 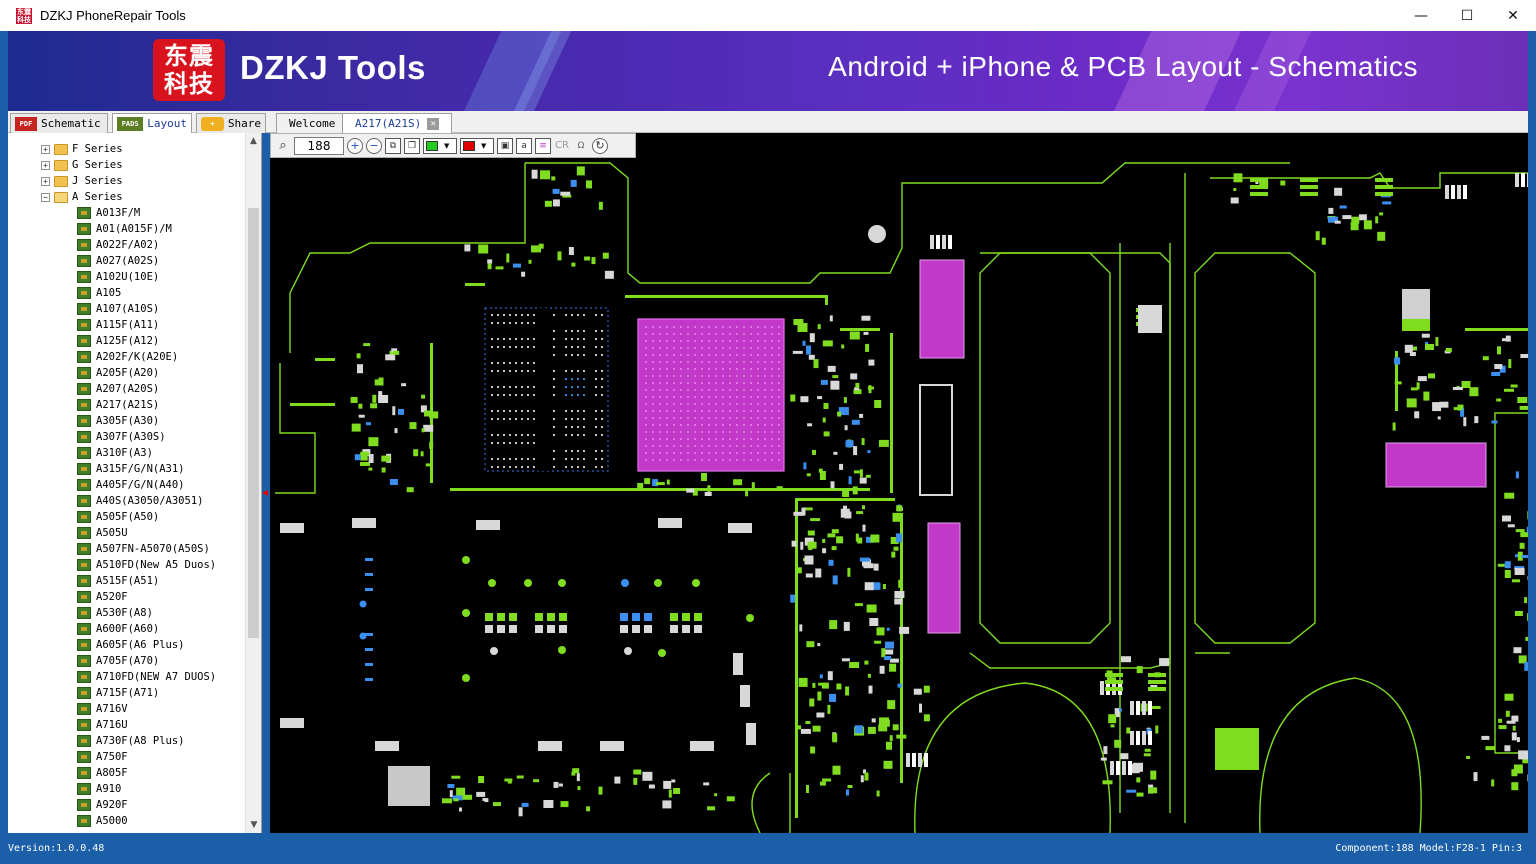 What do you see at coordinates (128, 277) in the screenshot?
I see `tree-item-model: A102U(10E)` at bounding box center [128, 277].